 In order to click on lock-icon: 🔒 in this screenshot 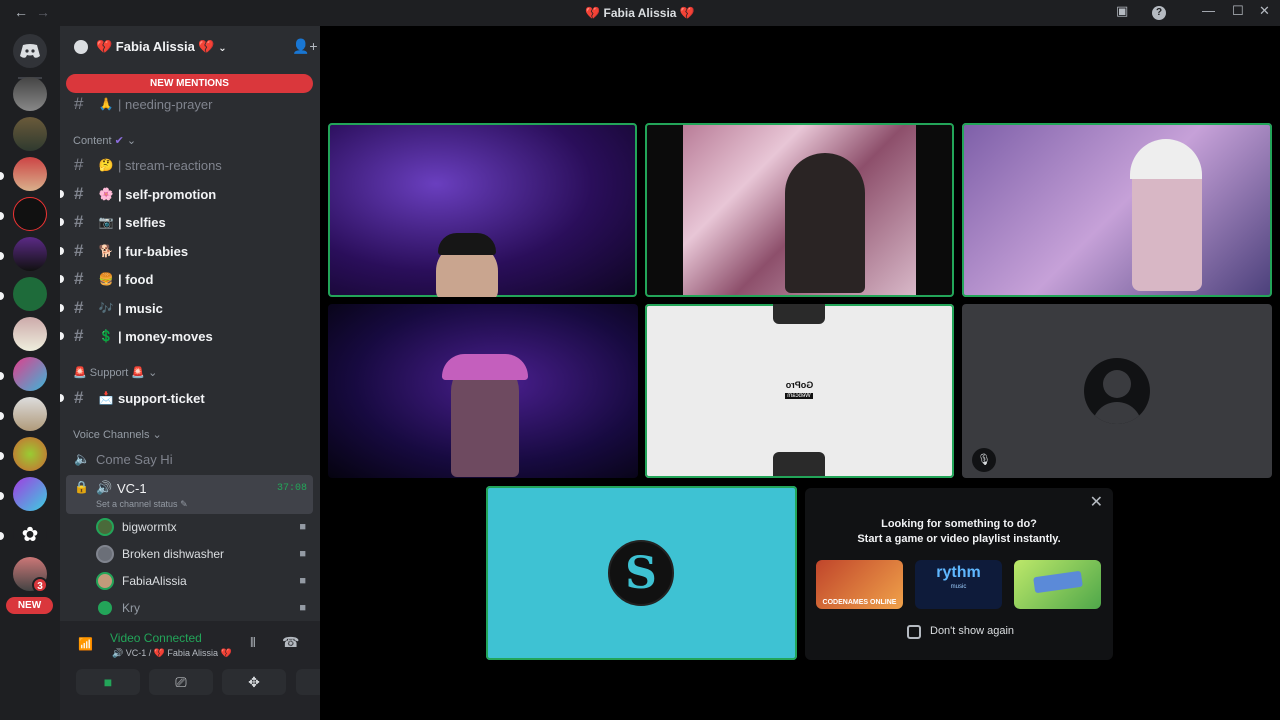, I will do `click(81, 487)`.